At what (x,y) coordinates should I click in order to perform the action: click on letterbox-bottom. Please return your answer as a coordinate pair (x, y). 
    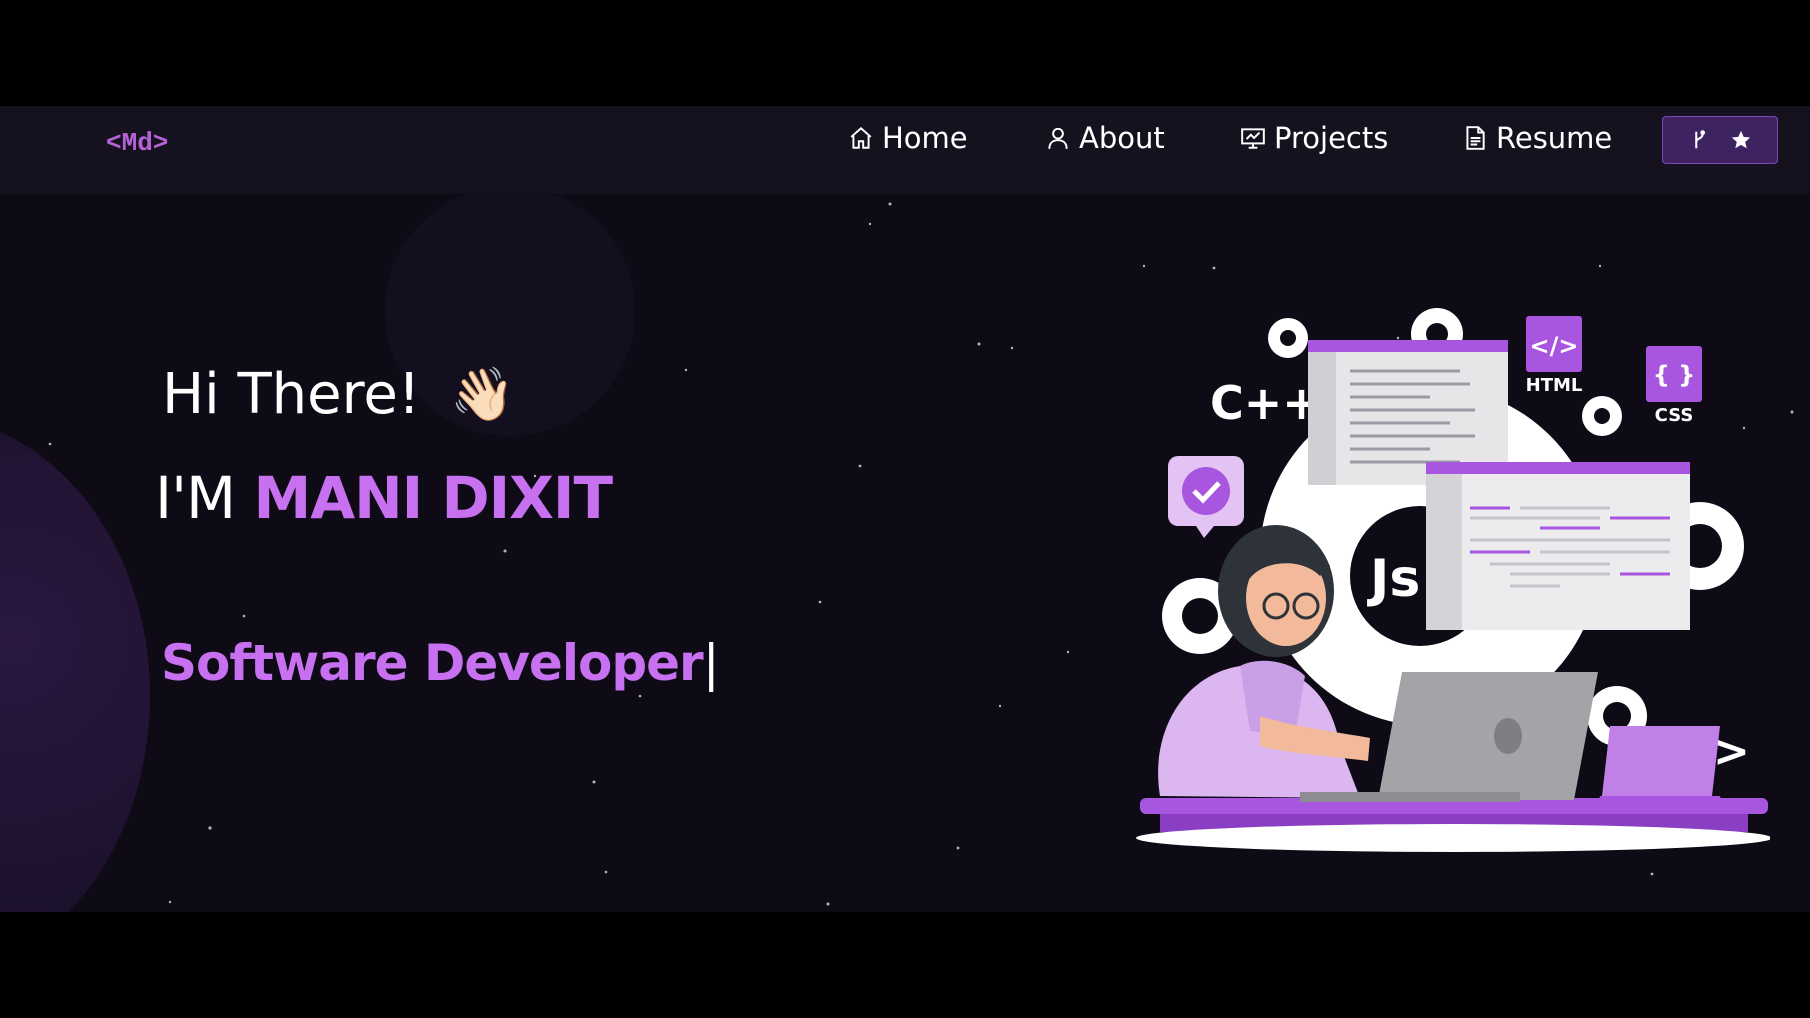
    Looking at the image, I should click on (905, 965).